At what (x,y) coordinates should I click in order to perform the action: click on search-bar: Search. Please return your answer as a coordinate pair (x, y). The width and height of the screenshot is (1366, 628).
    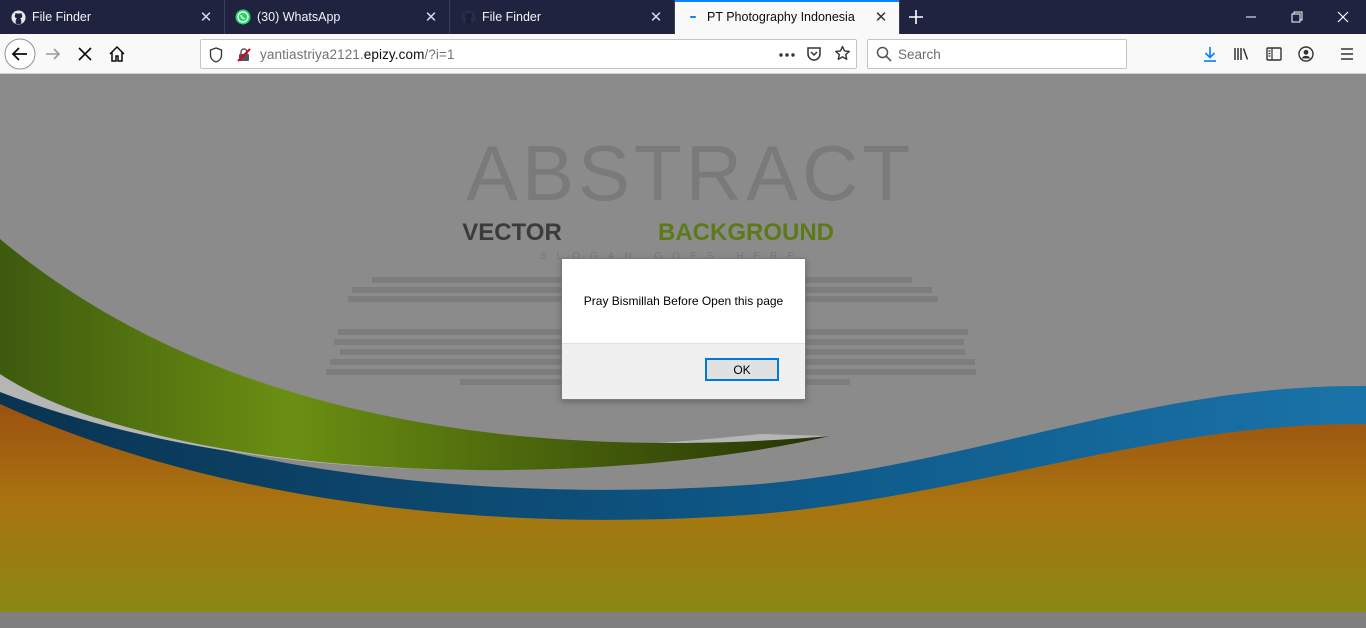
    Looking at the image, I should click on (997, 54).